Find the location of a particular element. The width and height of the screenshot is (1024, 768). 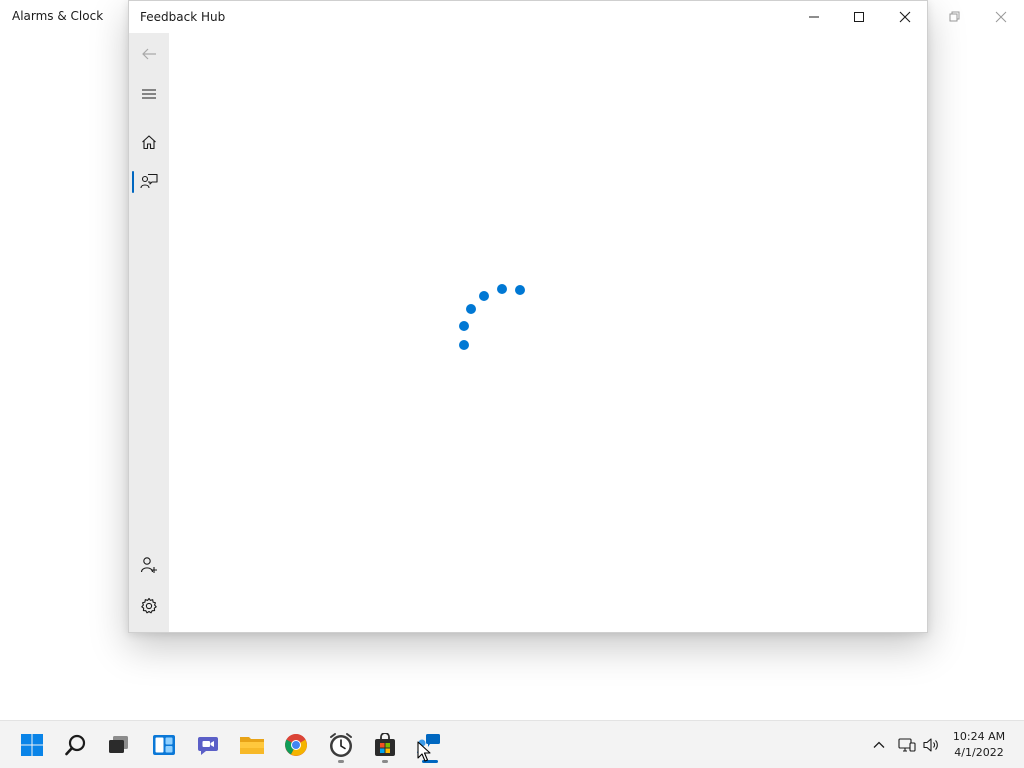

feedback-icon is located at coordinates (149, 182).